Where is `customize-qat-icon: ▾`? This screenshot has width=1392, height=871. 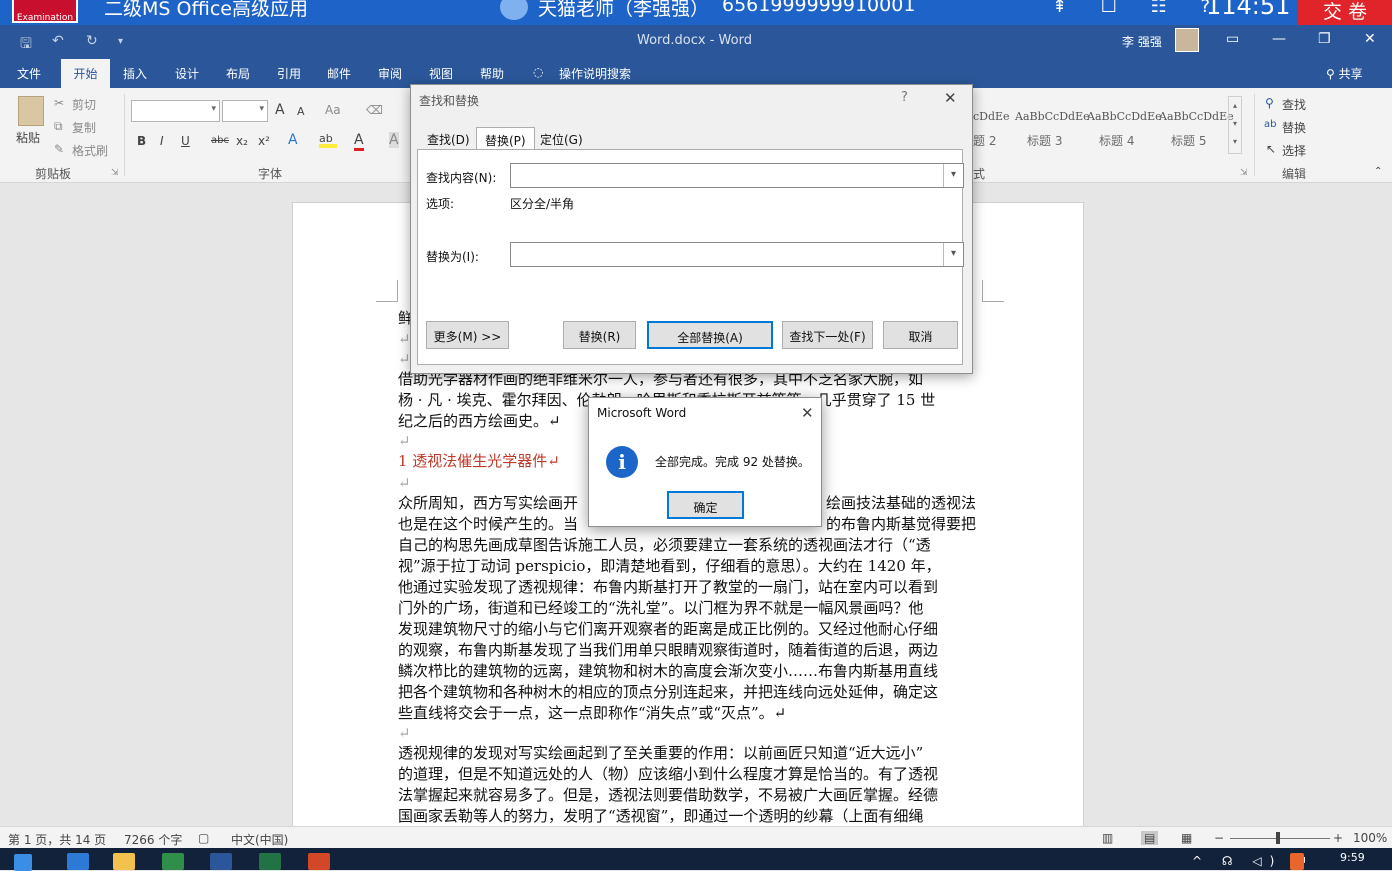
customize-qat-icon: ▾ is located at coordinates (120, 41).